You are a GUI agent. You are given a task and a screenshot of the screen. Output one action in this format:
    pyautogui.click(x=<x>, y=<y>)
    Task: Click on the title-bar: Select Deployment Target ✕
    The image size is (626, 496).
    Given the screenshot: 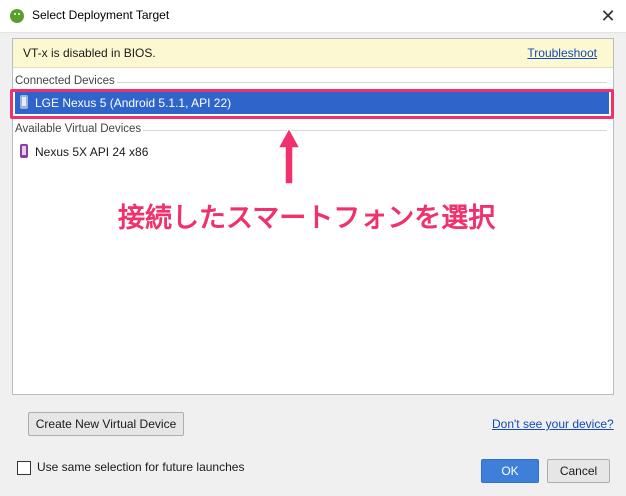 What is the action you would take?
    pyautogui.click(x=313, y=16)
    